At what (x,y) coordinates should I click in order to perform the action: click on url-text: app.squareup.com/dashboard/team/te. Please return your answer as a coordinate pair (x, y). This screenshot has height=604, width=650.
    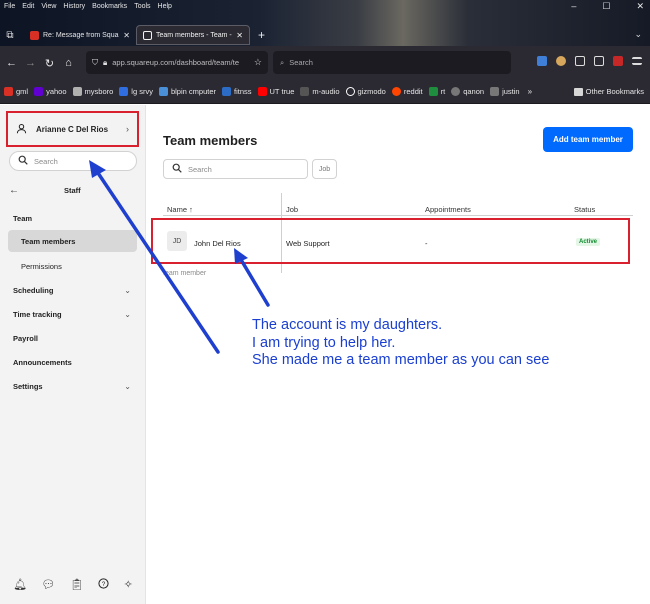
    Looking at the image, I should click on (175, 62).